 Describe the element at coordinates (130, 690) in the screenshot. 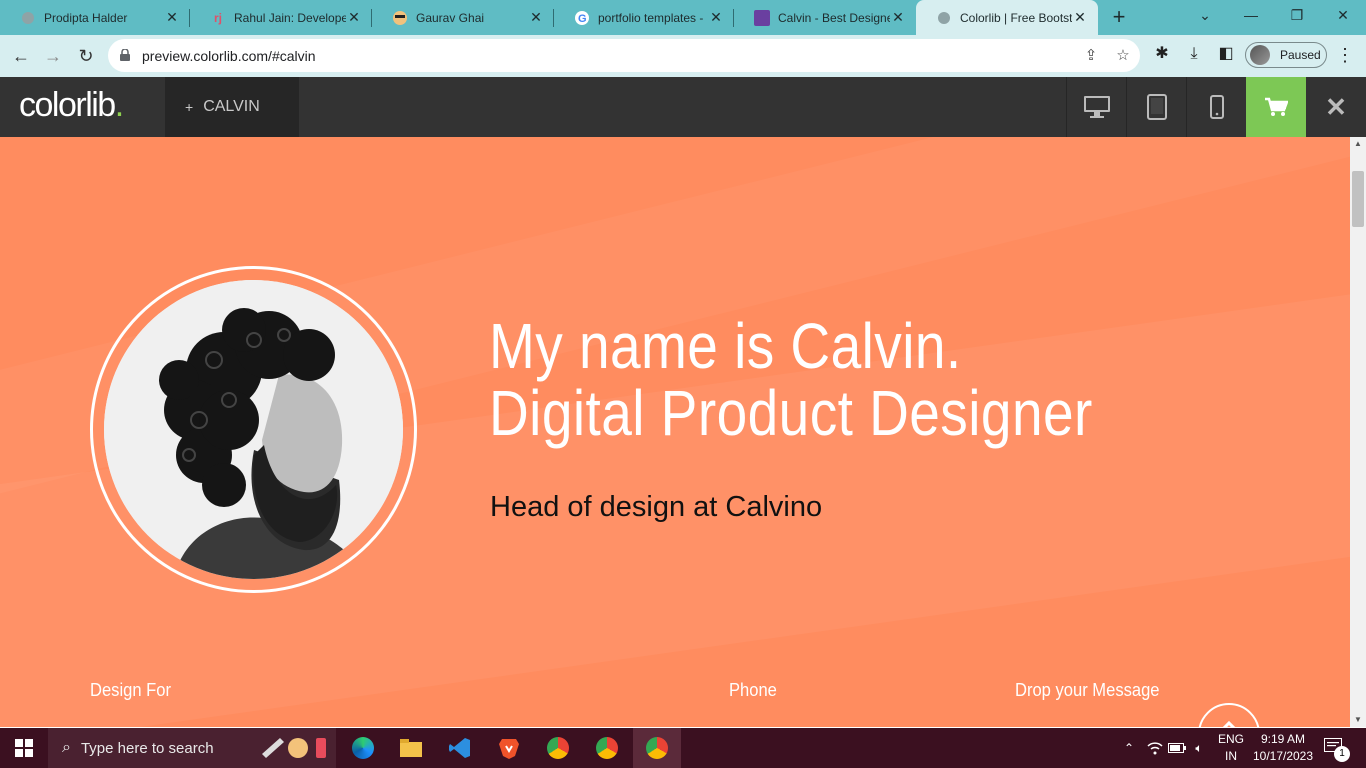

I see `design-for-label: Design For` at that location.